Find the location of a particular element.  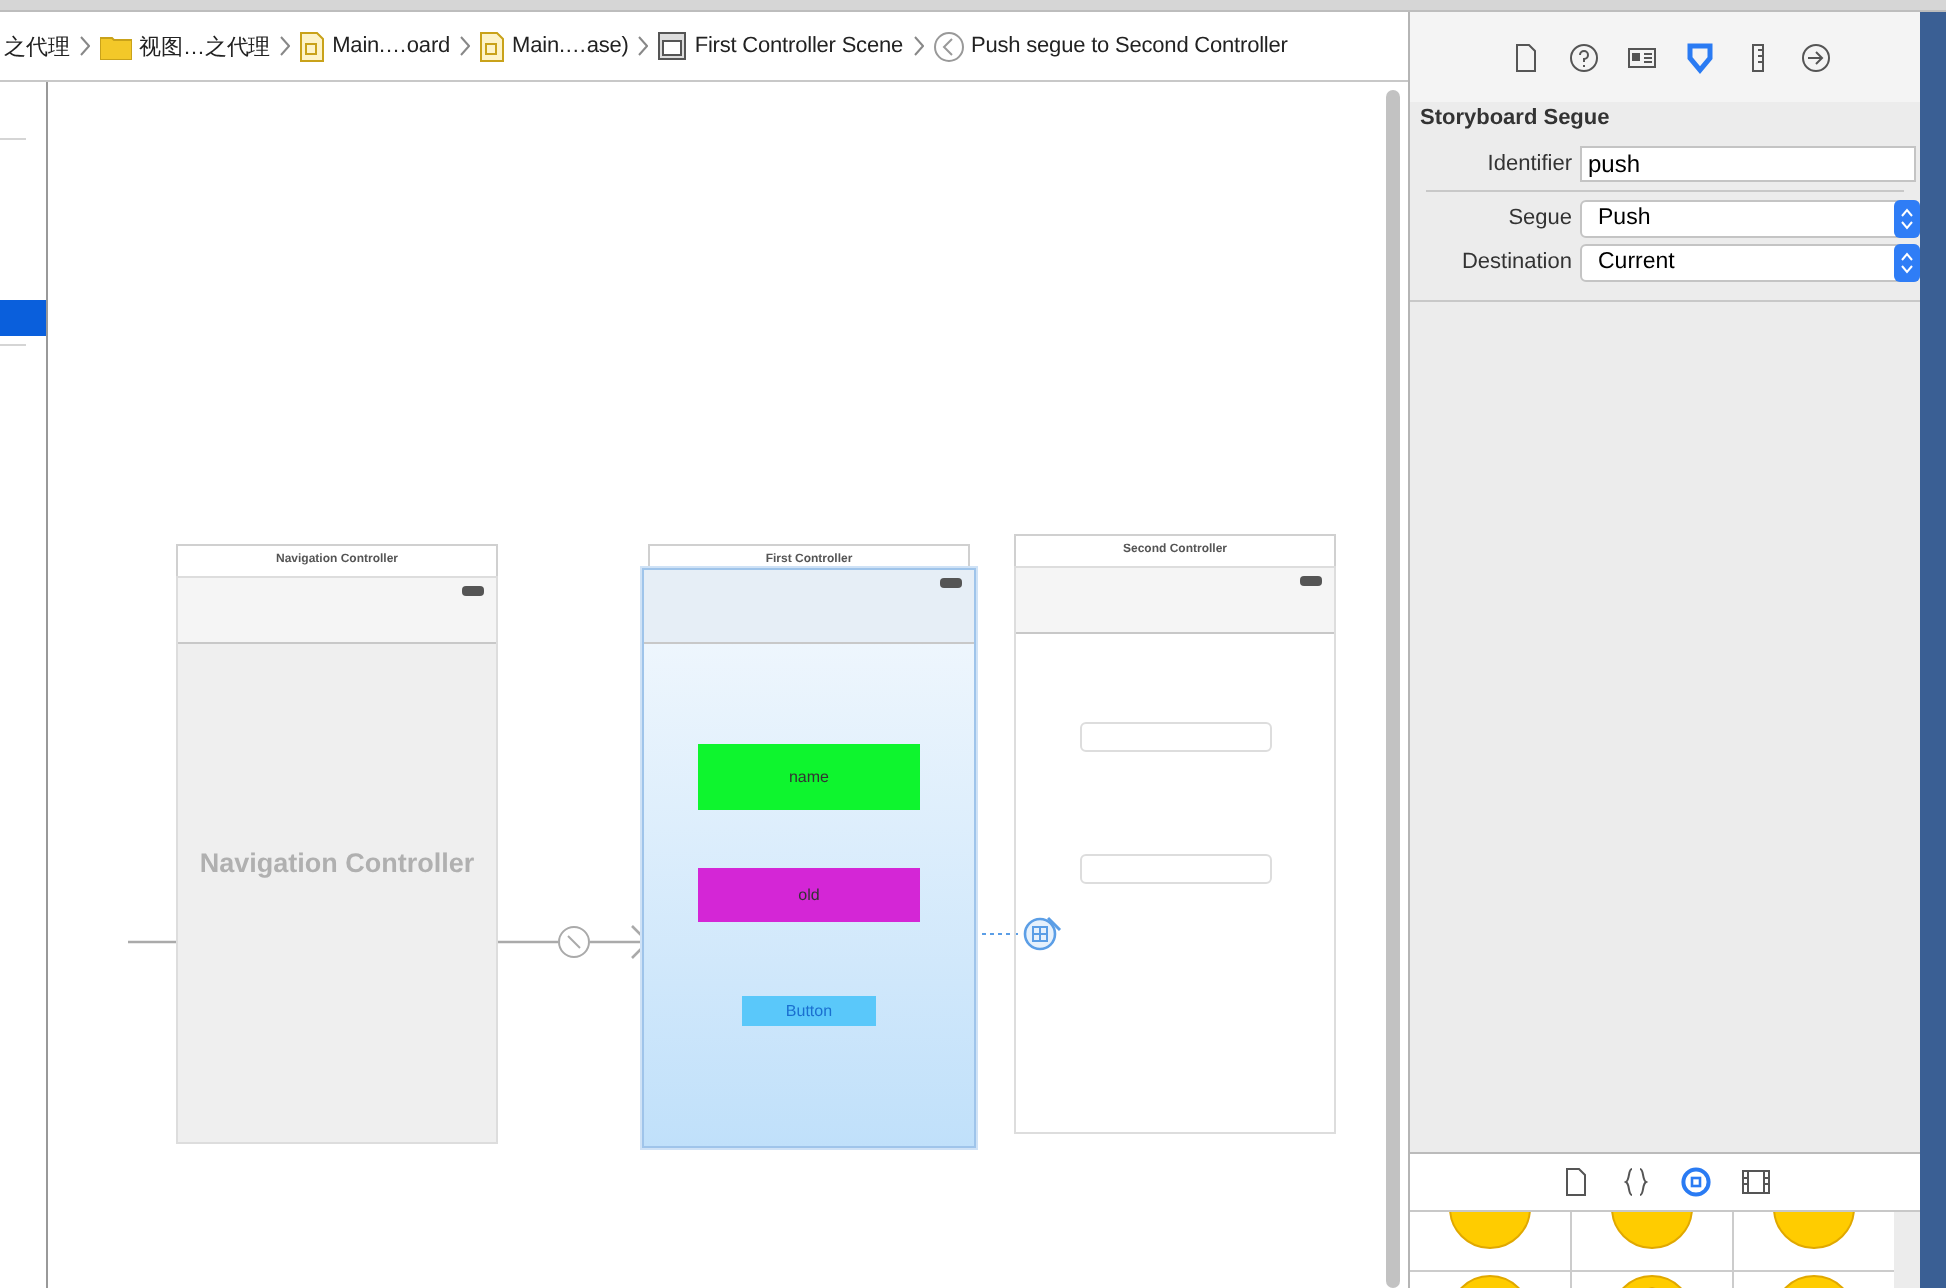

breadcrumb-item: 视图…之代理 is located at coordinates (185, 46).